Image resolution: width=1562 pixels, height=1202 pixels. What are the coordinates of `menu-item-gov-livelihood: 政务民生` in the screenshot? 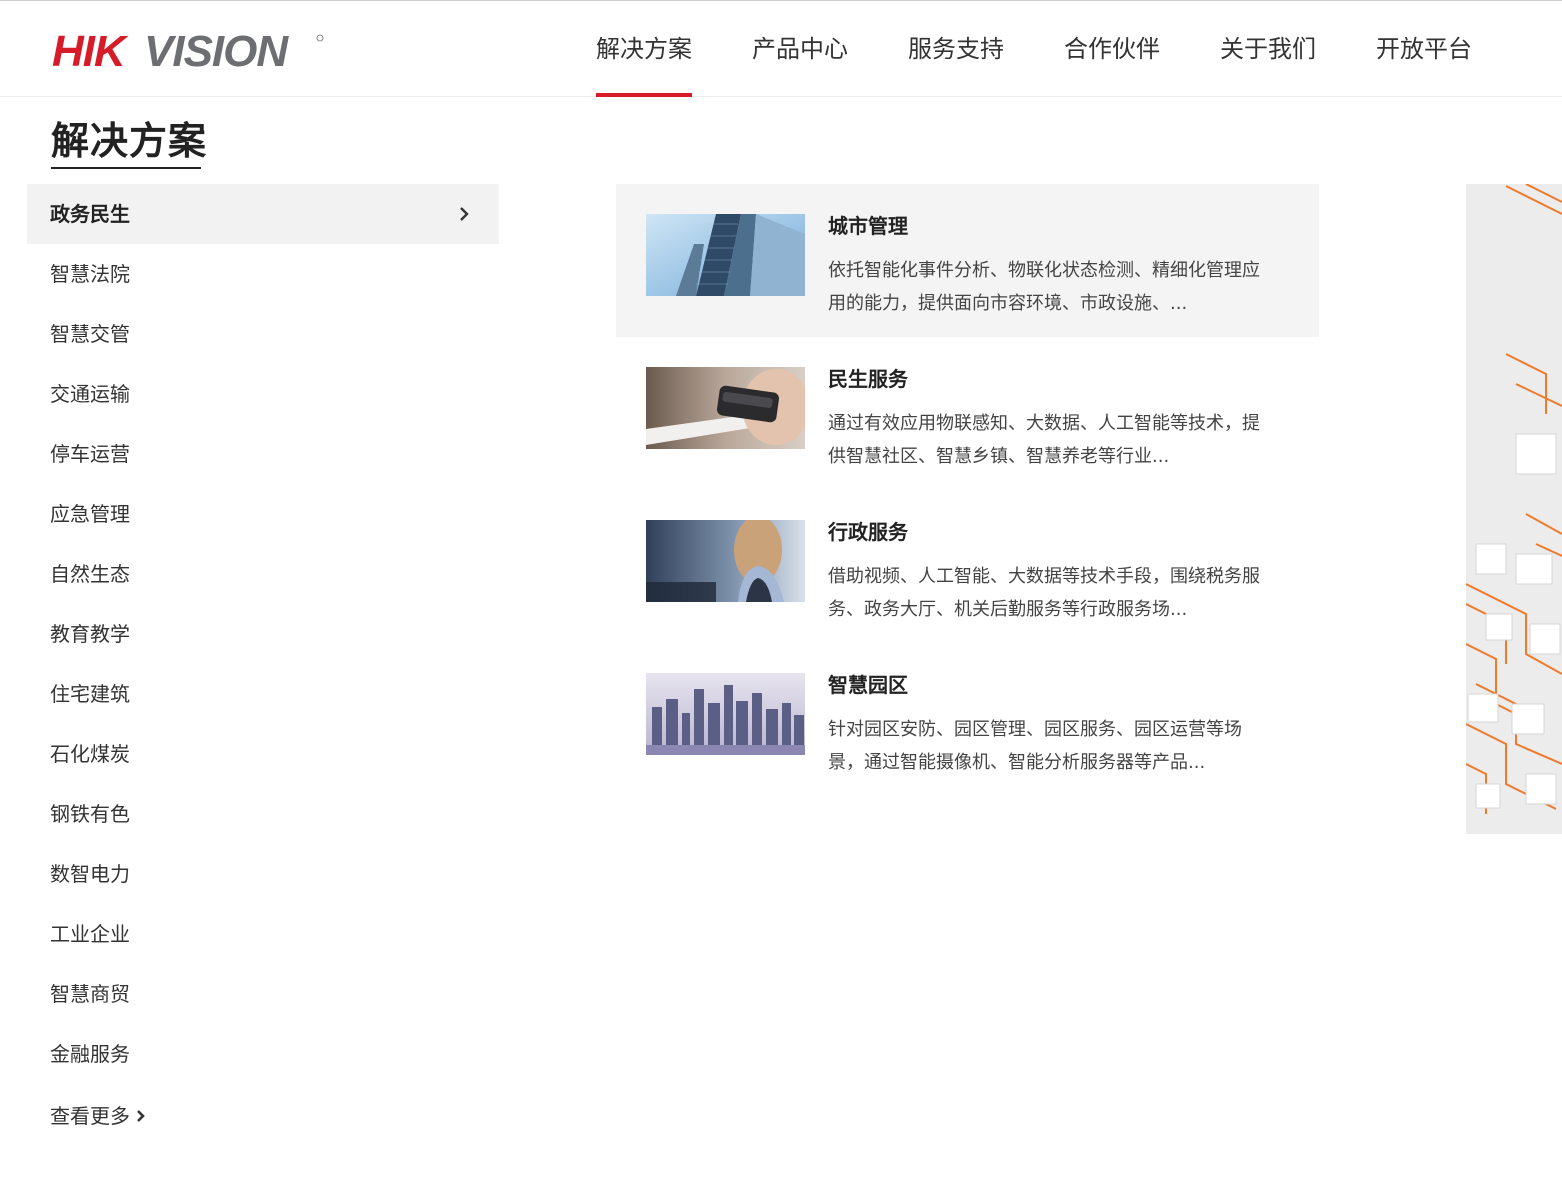 It's located at (263, 214).